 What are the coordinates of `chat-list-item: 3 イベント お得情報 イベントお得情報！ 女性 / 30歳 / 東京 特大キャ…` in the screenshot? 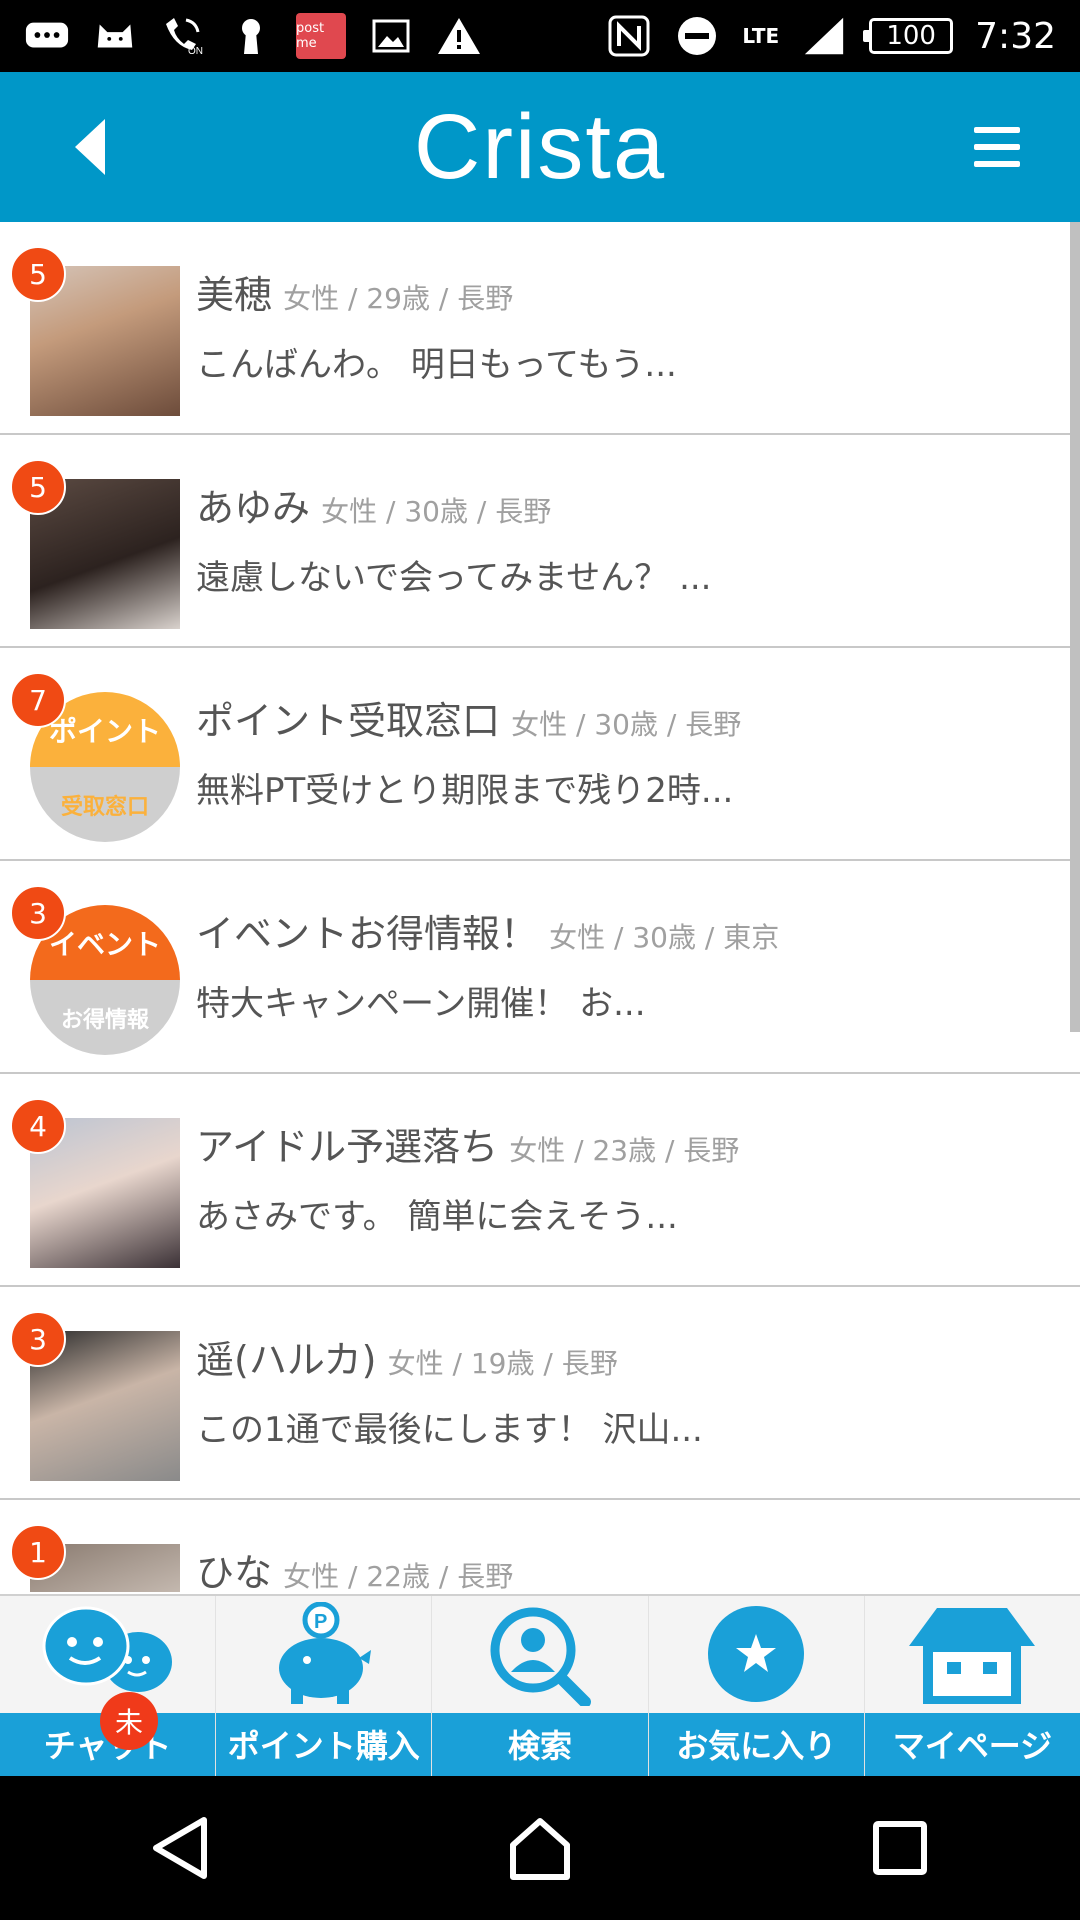 It's located at (540, 967).